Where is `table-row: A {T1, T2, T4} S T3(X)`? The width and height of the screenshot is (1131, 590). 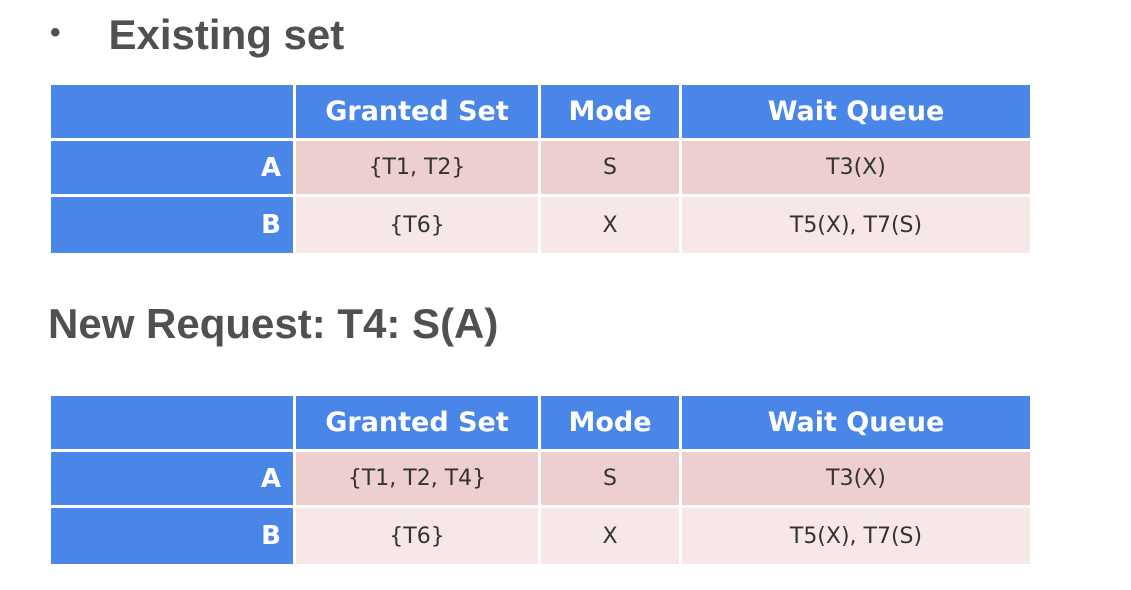 table-row: A {T1, T2, T4} S T3(X) is located at coordinates (540, 478).